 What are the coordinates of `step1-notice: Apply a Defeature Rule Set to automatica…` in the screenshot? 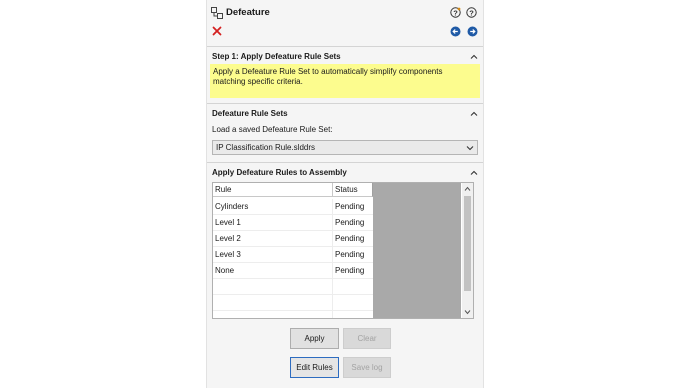 It's located at (345, 81).